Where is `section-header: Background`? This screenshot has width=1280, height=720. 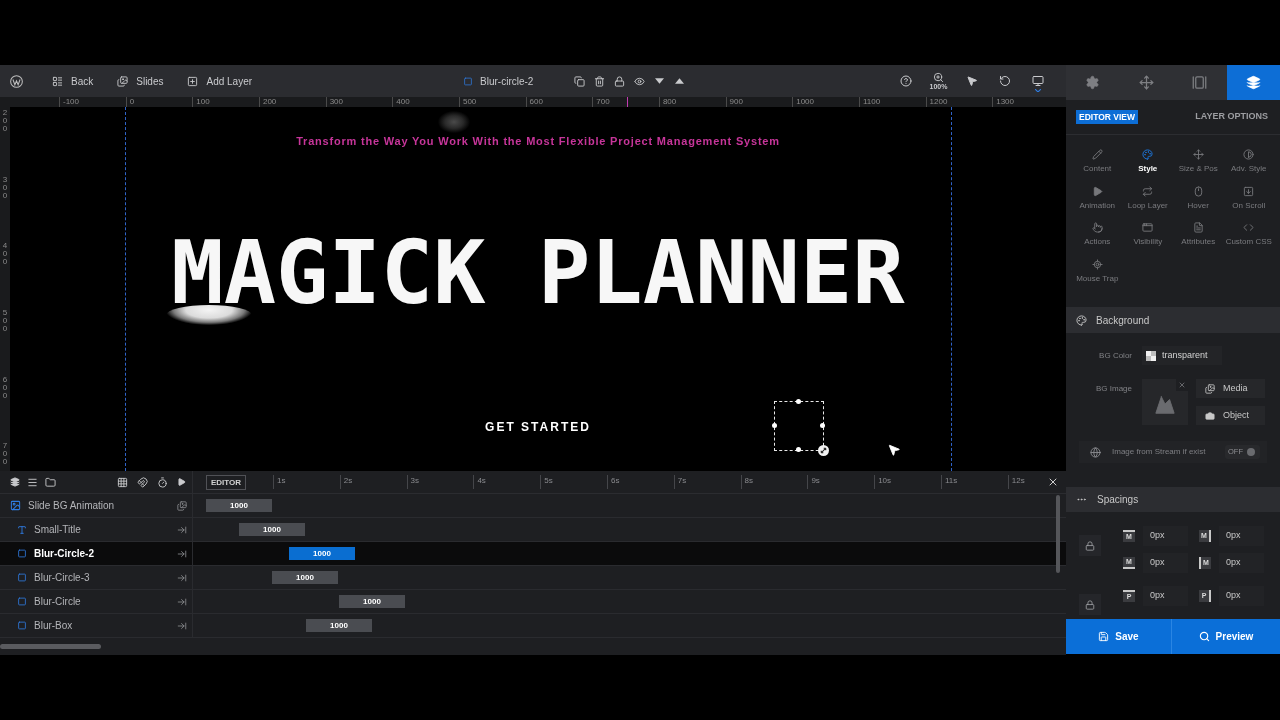 section-header: Background is located at coordinates (1173, 320).